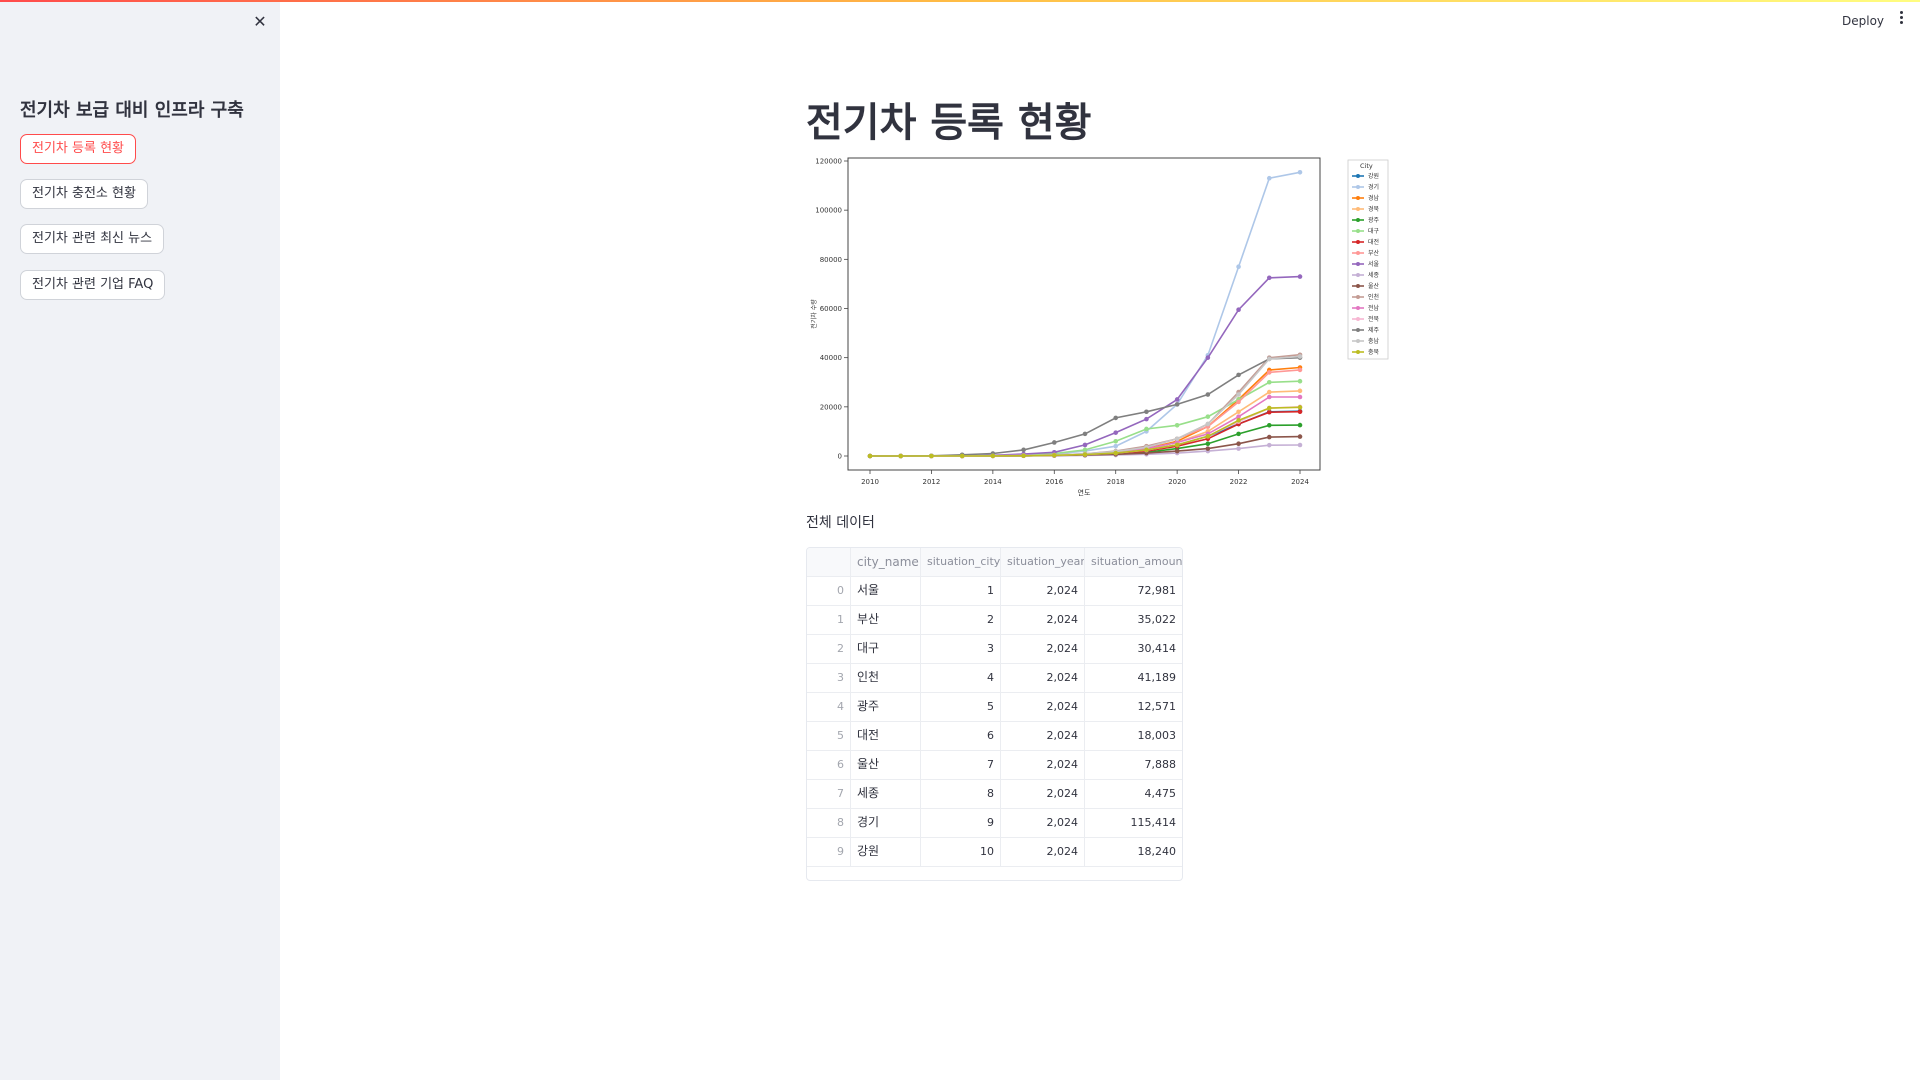 The width and height of the screenshot is (1920, 1080). Describe the element at coordinates (994, 823) in the screenshot. I see `table-row: 8 경기 9 2,024 115,414` at that location.